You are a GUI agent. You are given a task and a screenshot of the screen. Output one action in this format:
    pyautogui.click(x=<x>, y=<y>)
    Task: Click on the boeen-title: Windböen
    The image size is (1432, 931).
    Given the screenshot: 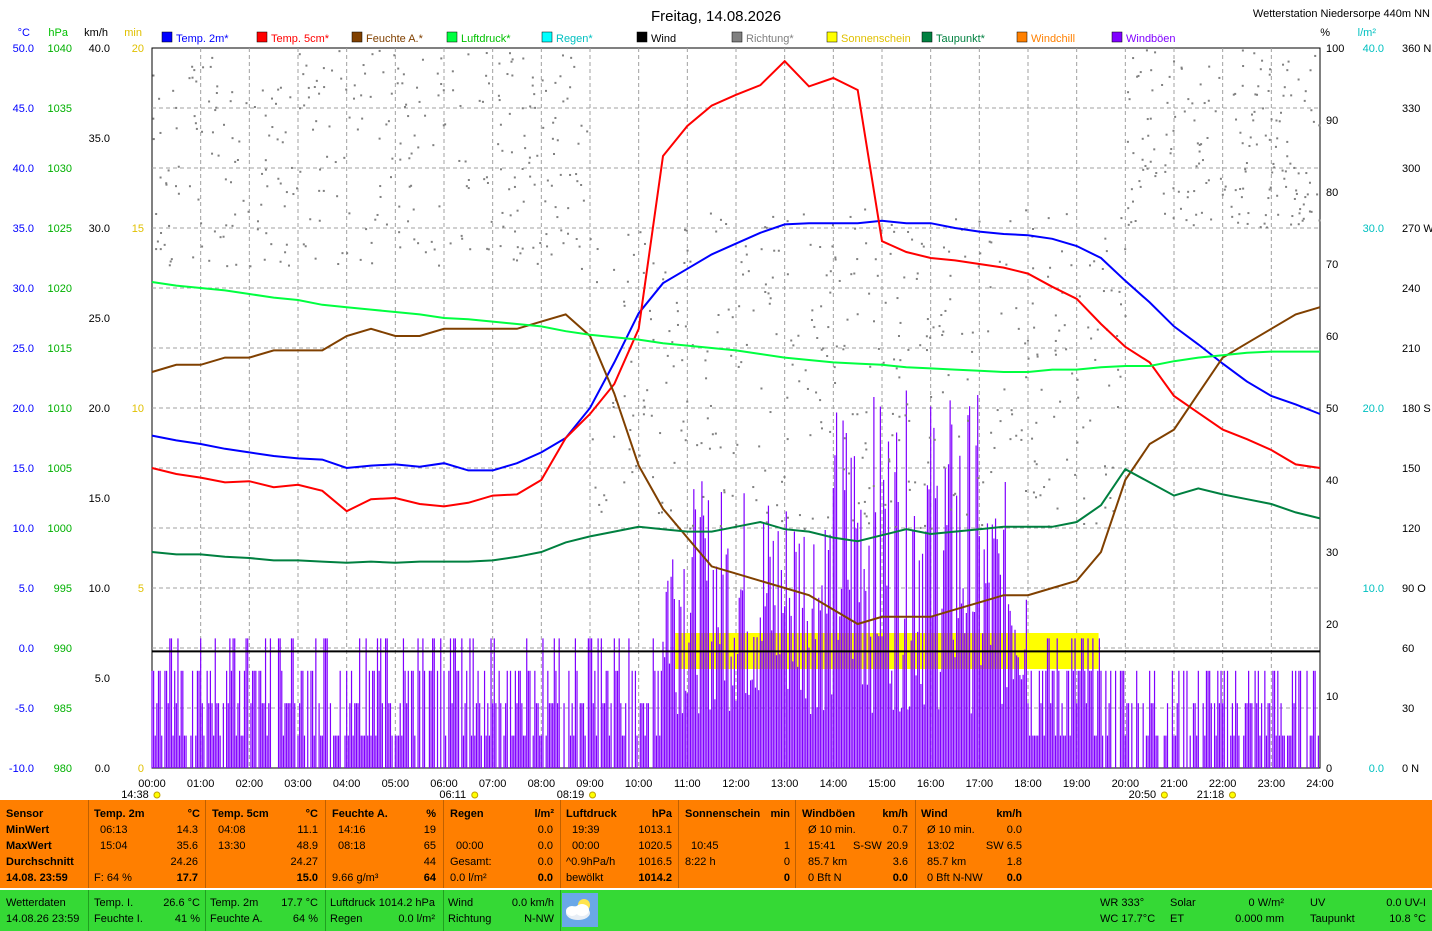 What is the action you would take?
    pyautogui.click(x=829, y=814)
    